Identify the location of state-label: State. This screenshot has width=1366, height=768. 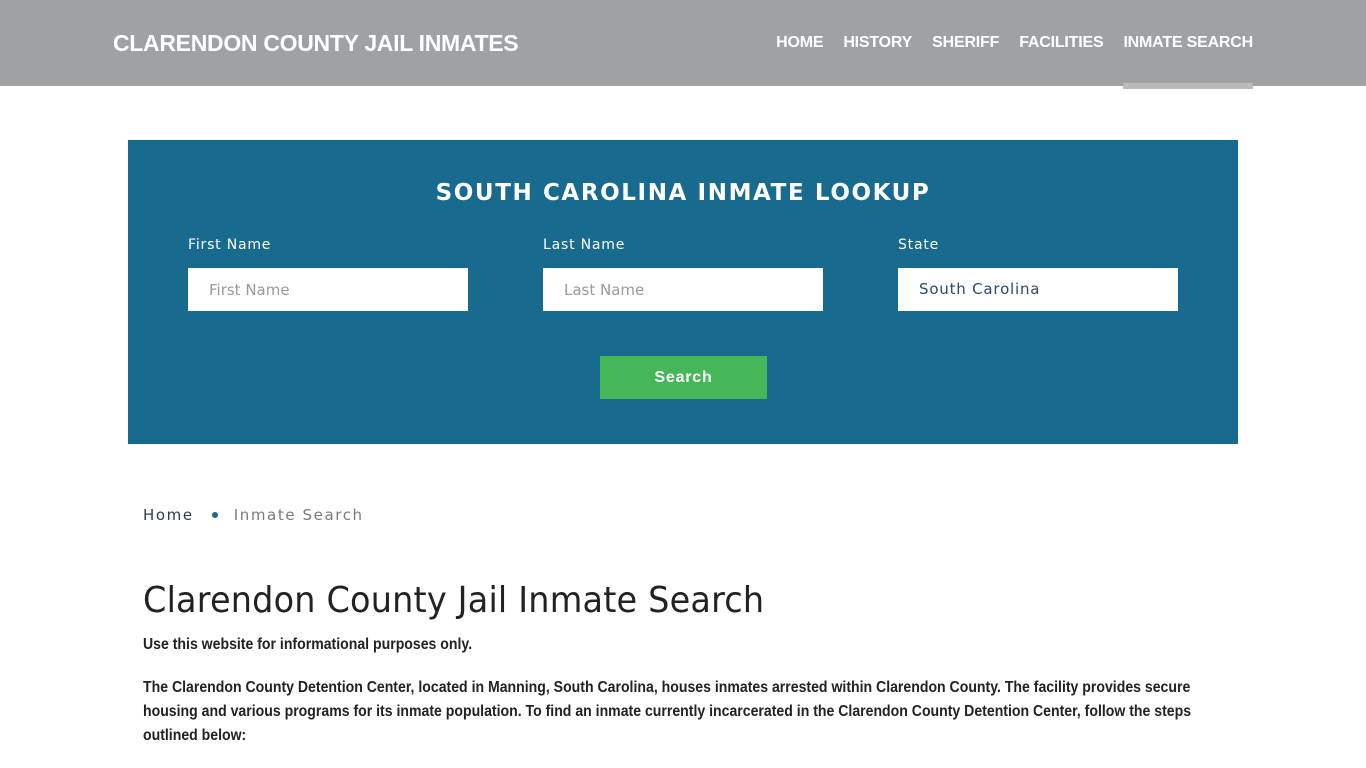
(919, 245).